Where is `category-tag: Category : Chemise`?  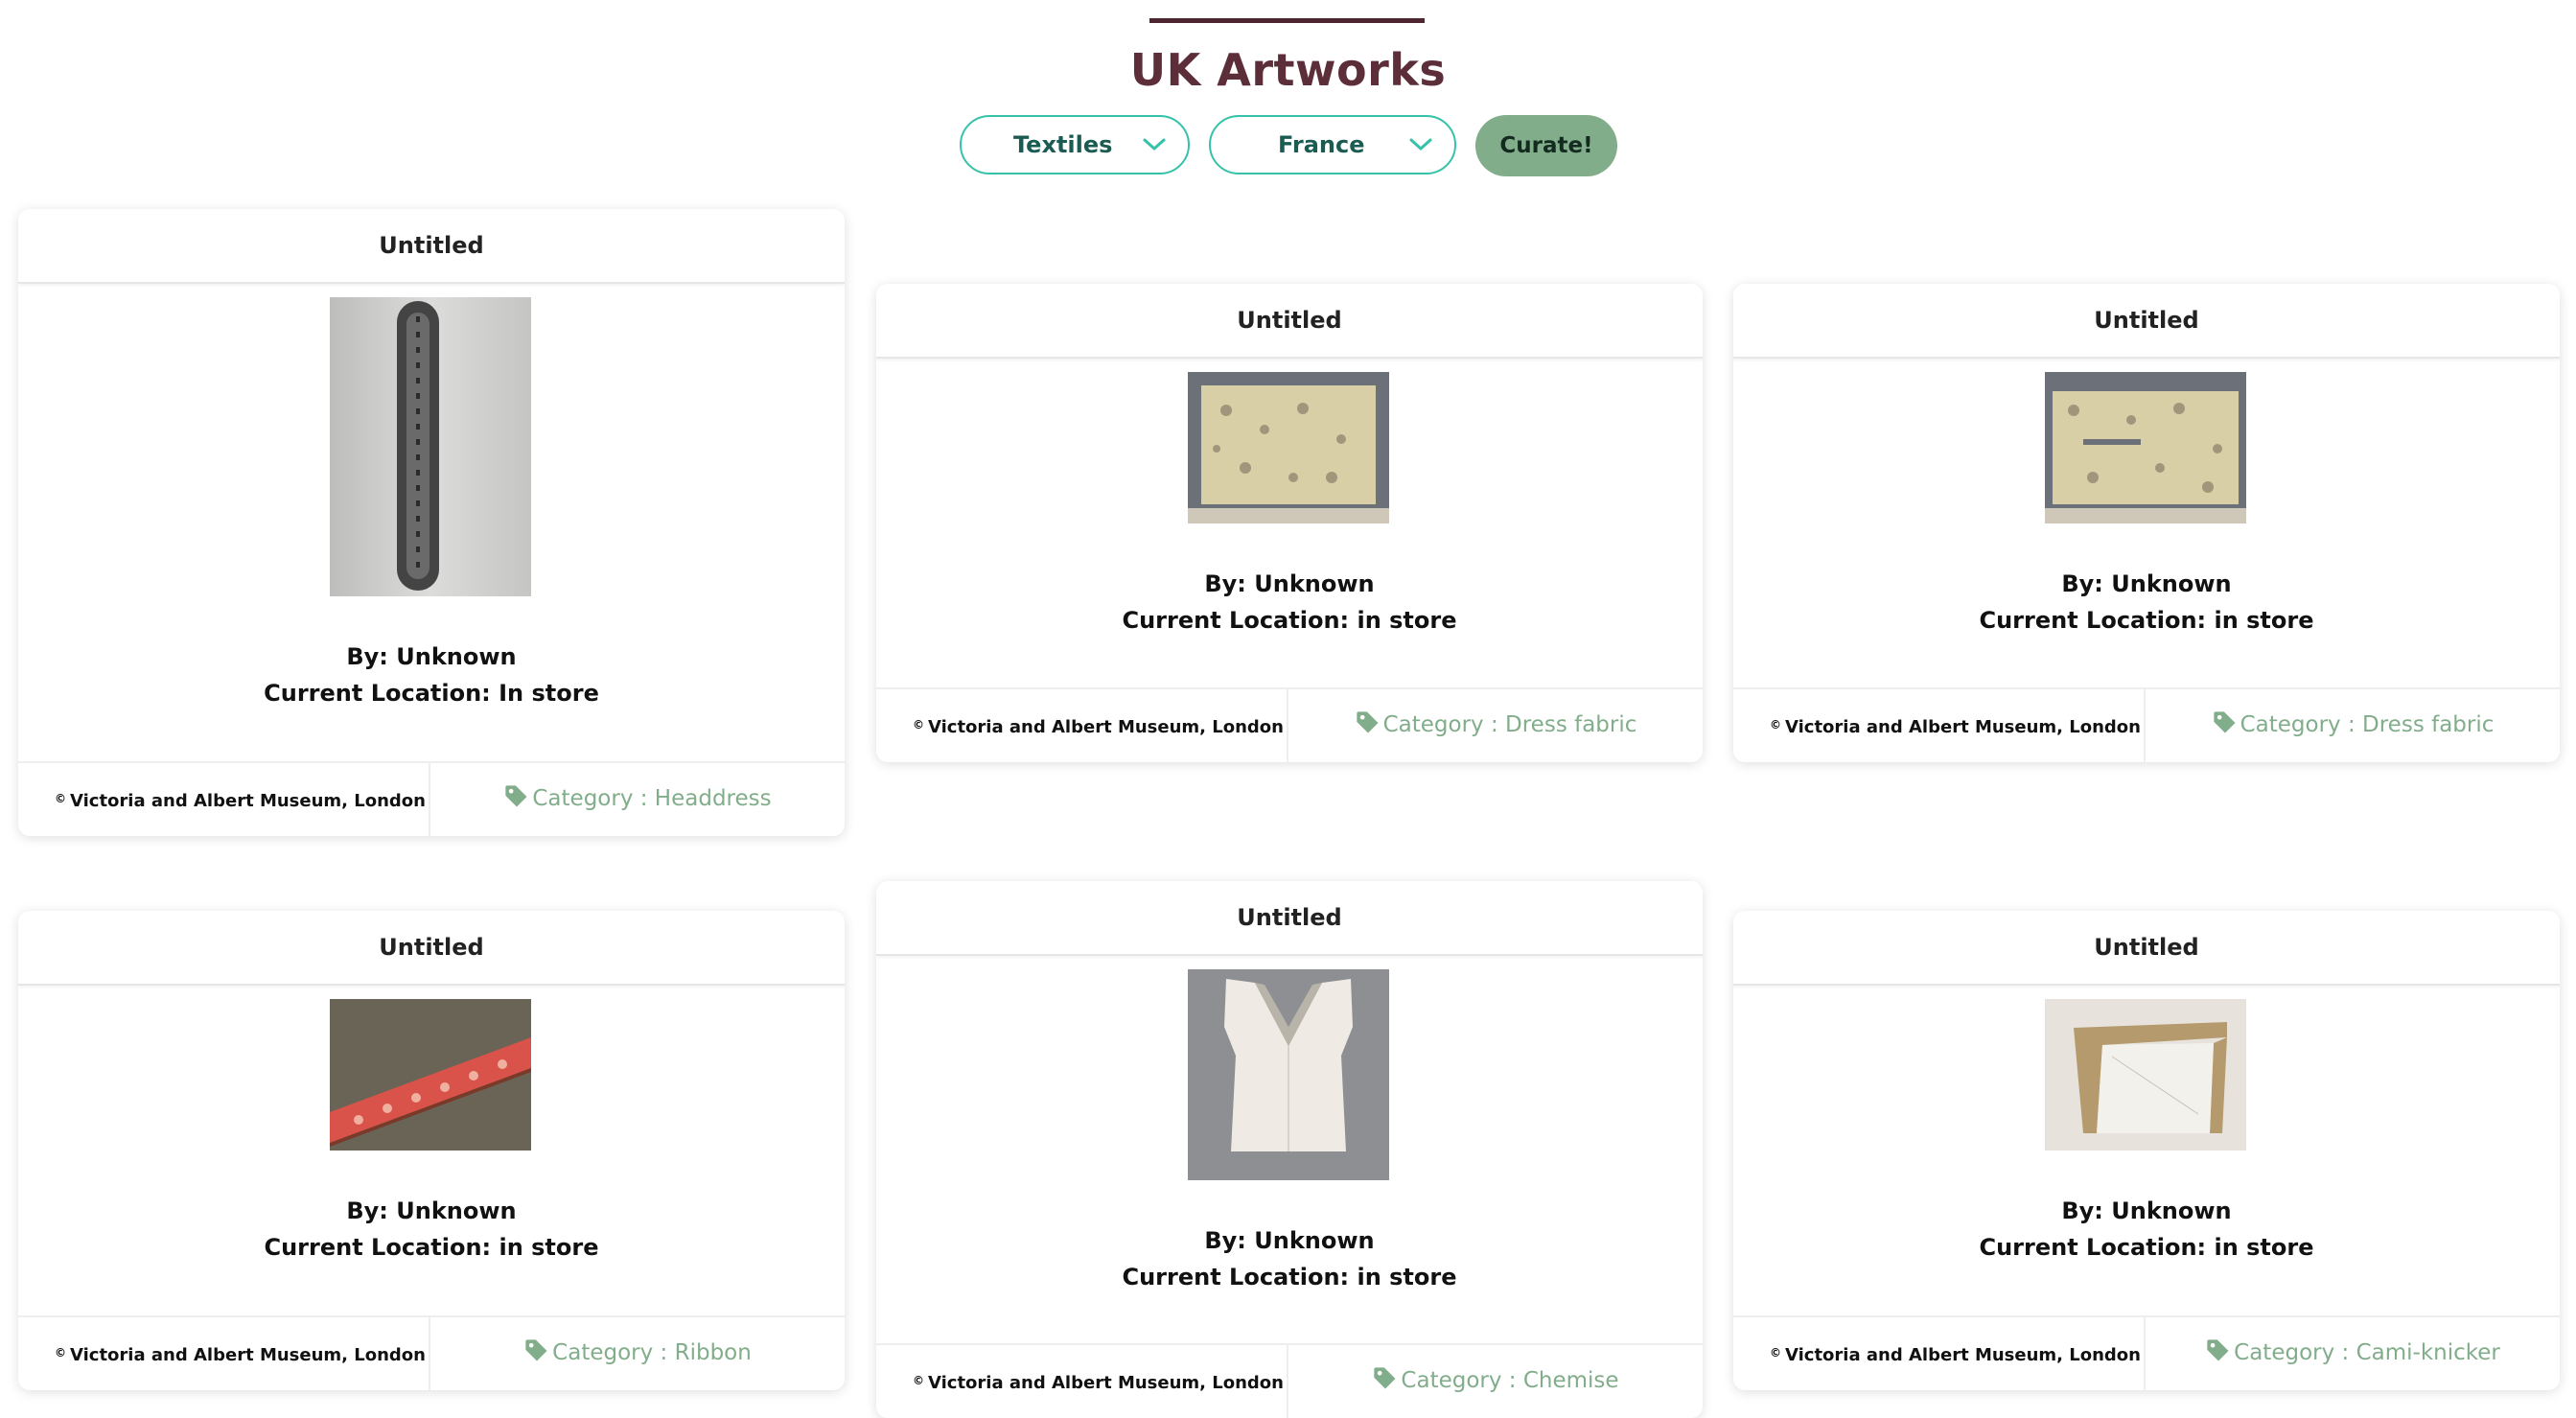
category-tag: Category : Chemise is located at coordinates (1495, 1381).